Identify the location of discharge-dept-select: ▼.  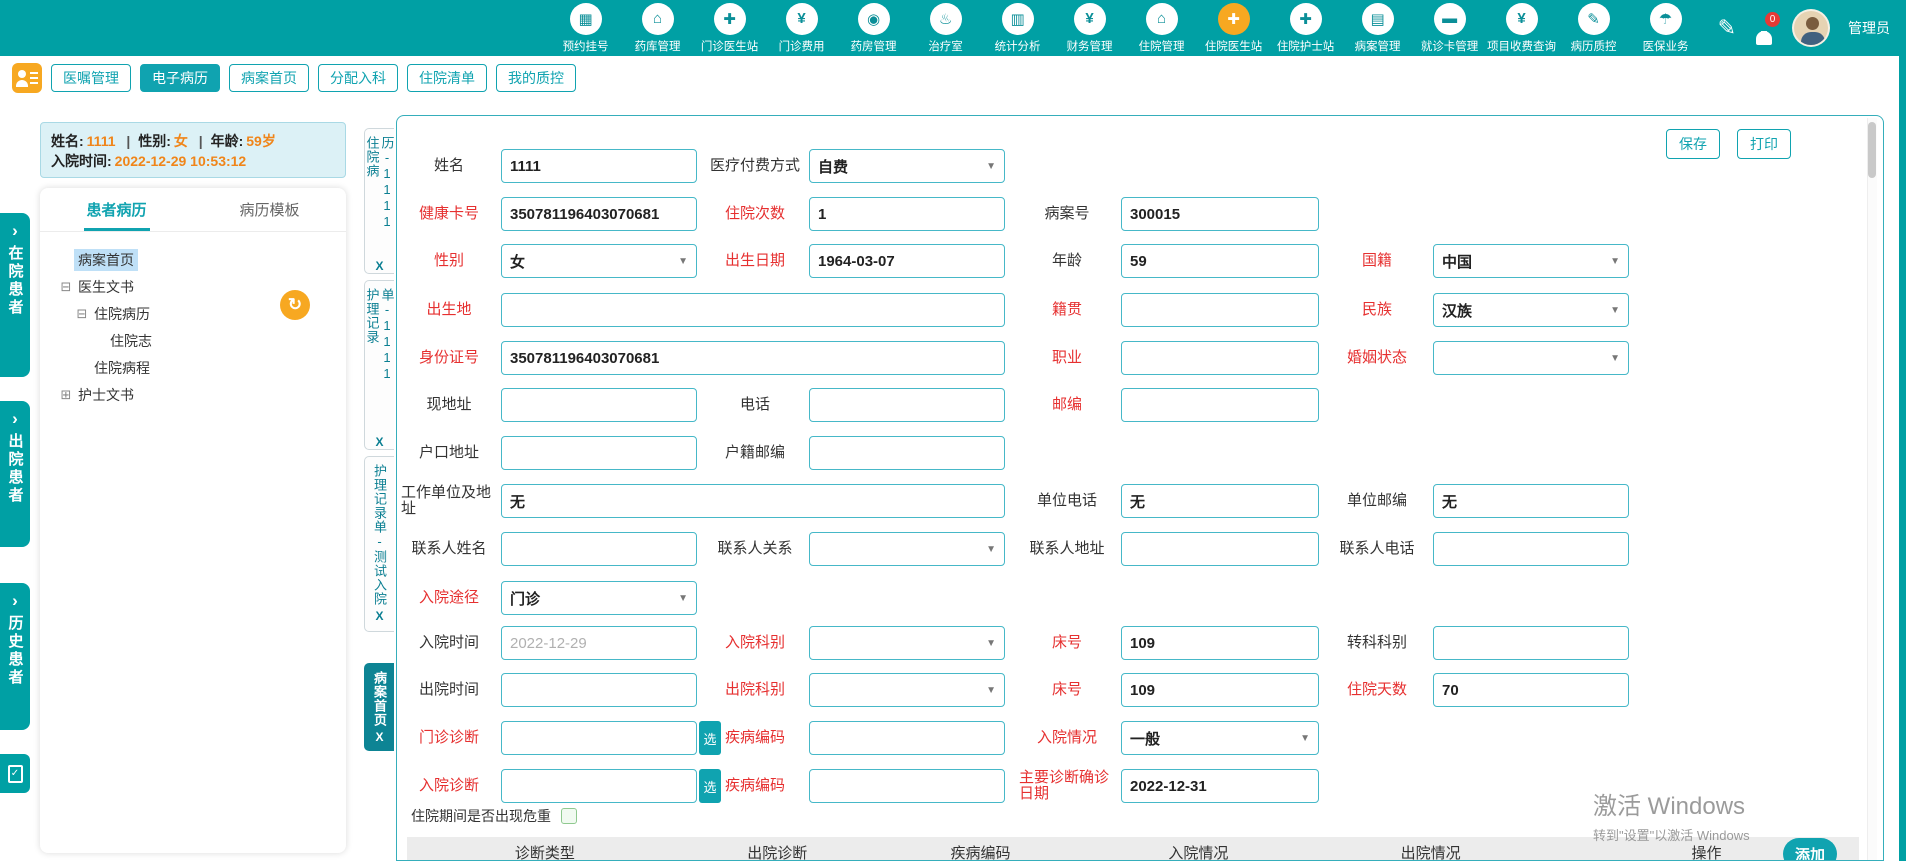
(907, 690).